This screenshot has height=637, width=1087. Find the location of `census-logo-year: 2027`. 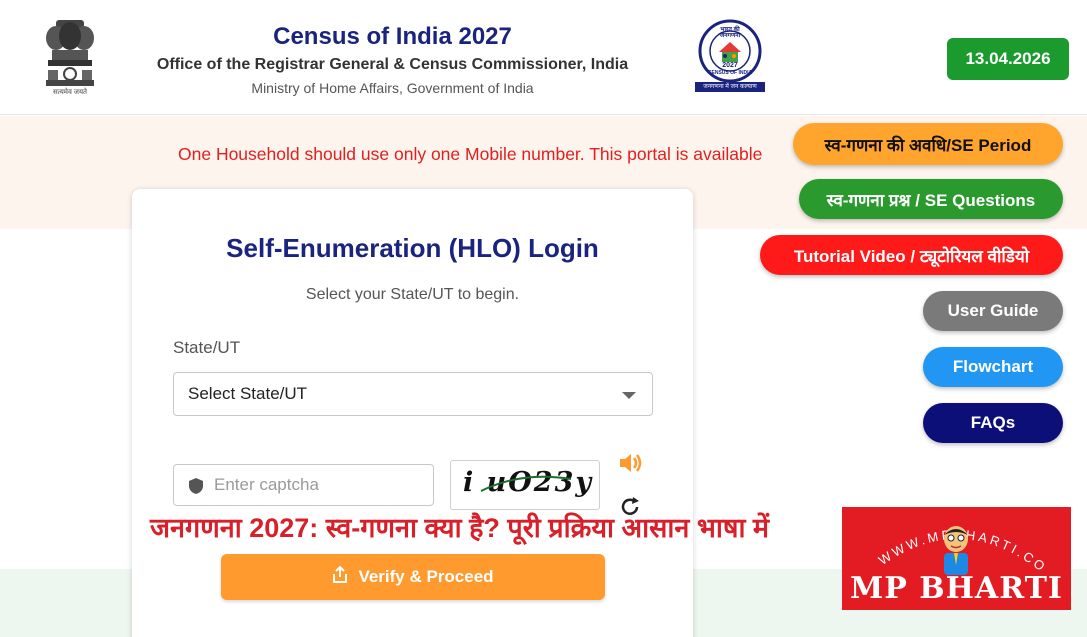

census-logo-year: 2027 is located at coordinates (730, 65).